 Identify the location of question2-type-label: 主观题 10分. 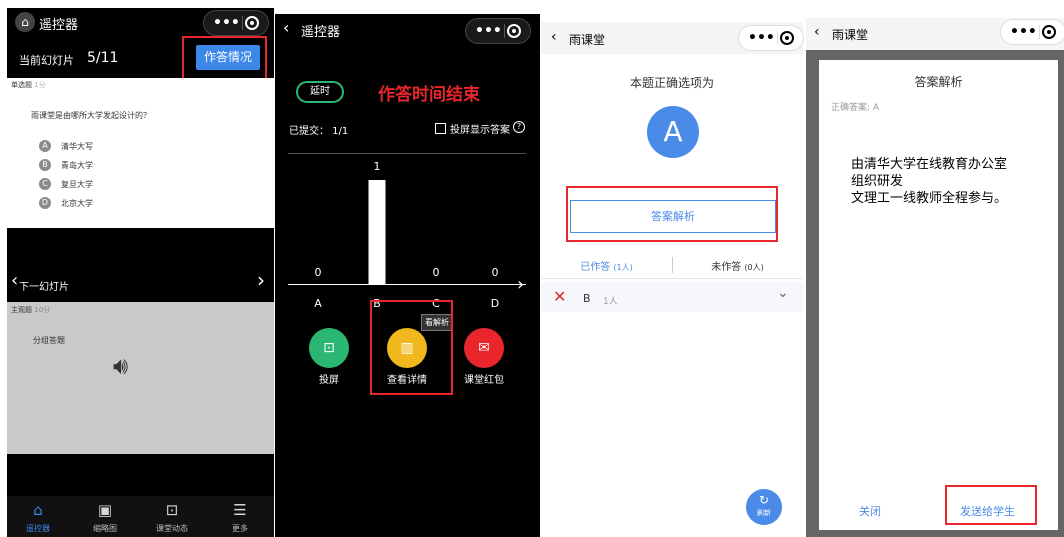
(31, 310).